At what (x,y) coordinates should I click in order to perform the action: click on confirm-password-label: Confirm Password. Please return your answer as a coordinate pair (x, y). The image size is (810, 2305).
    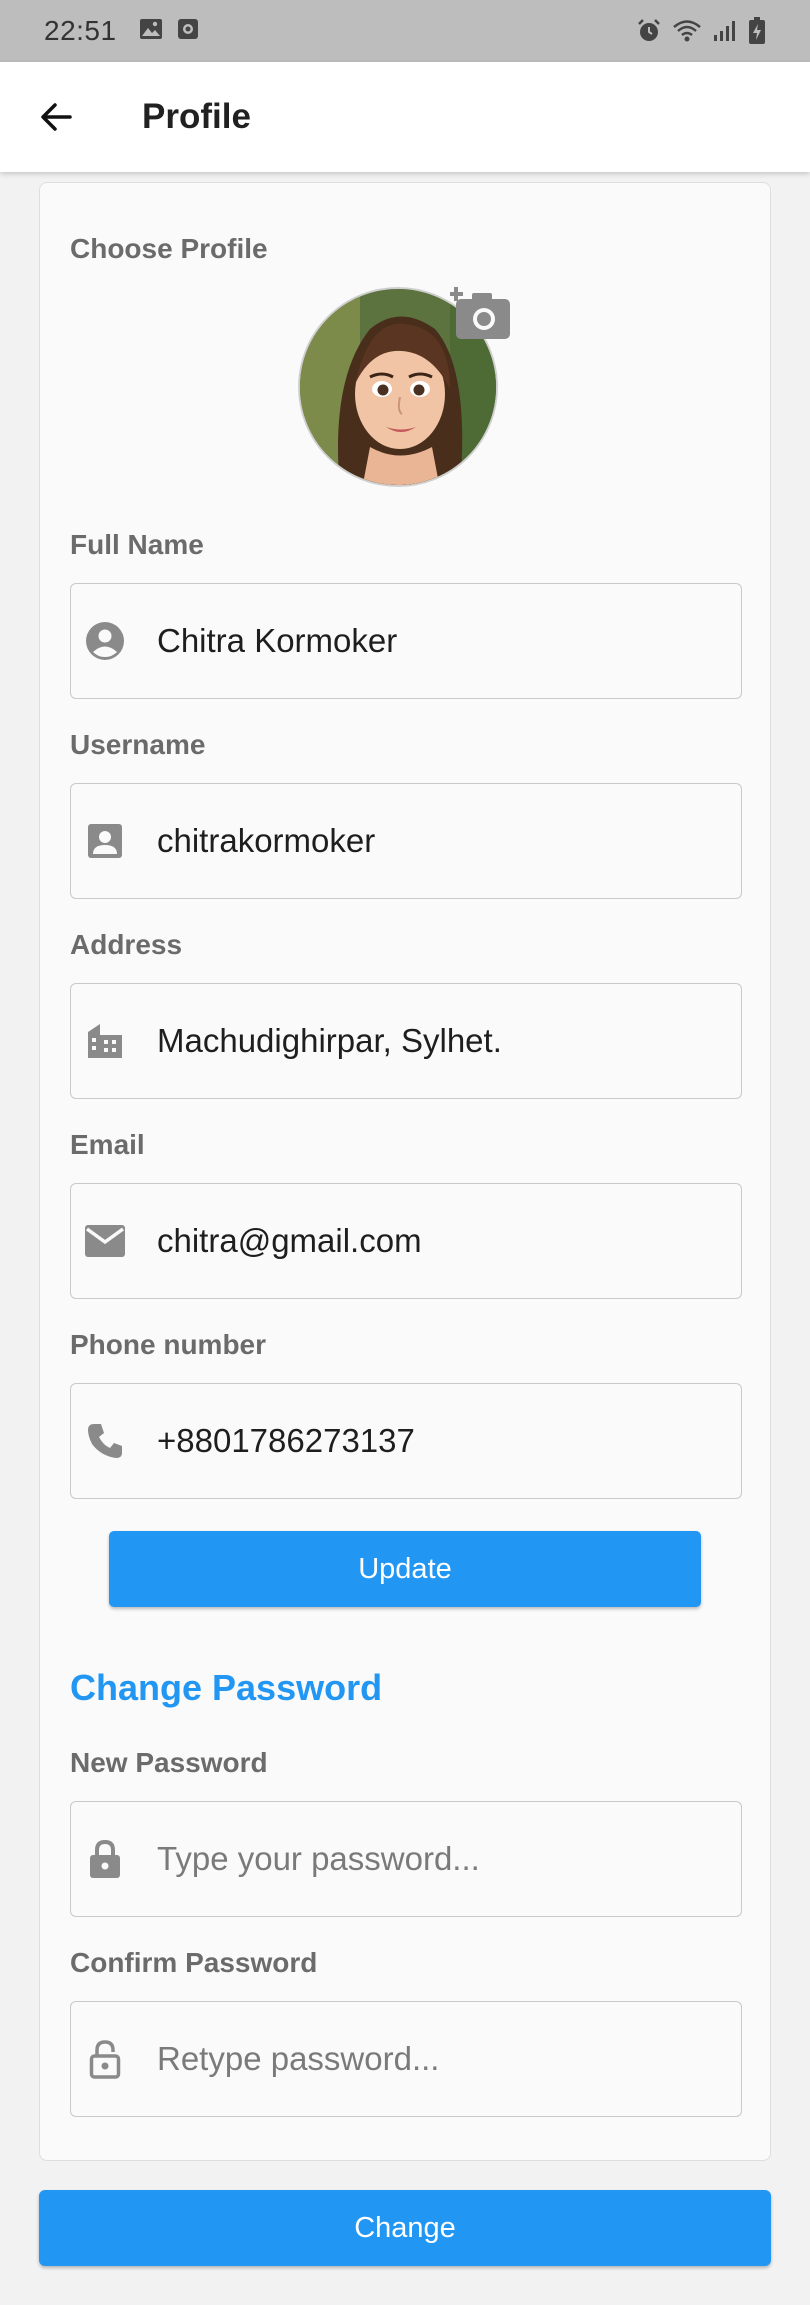
    Looking at the image, I should click on (194, 1962).